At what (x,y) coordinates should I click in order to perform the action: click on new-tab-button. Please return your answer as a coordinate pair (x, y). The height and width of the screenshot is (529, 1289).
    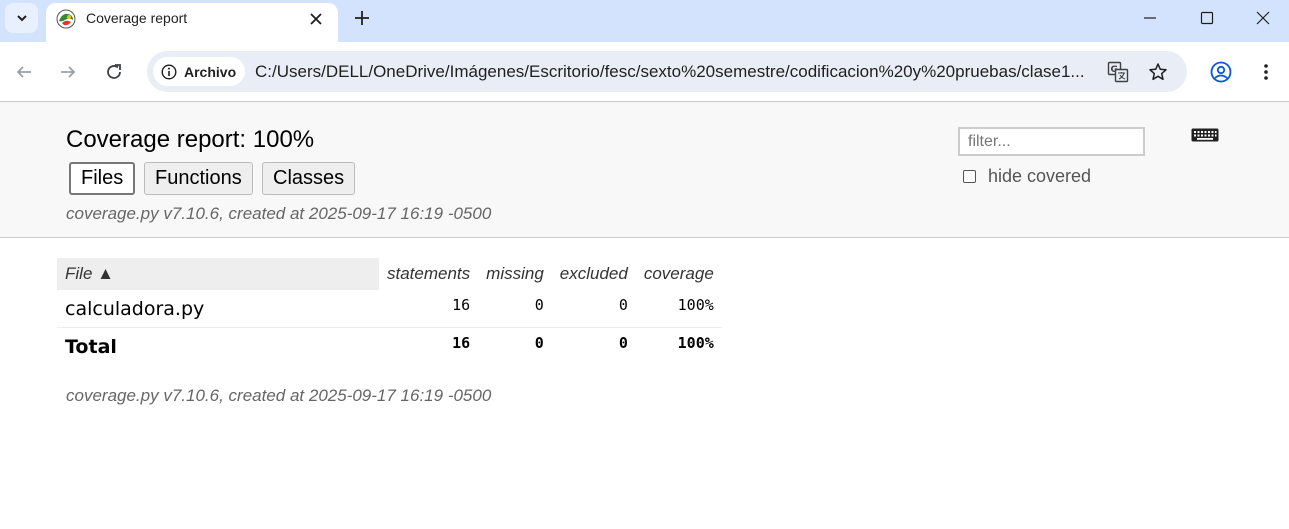
    Looking at the image, I should click on (362, 18).